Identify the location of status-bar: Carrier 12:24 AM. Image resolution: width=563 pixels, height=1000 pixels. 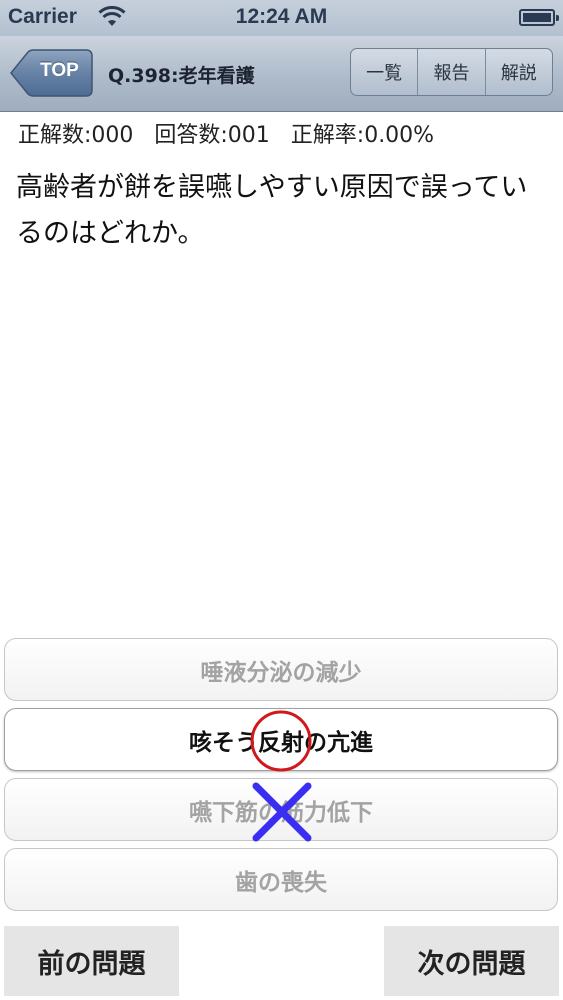
(281, 18).